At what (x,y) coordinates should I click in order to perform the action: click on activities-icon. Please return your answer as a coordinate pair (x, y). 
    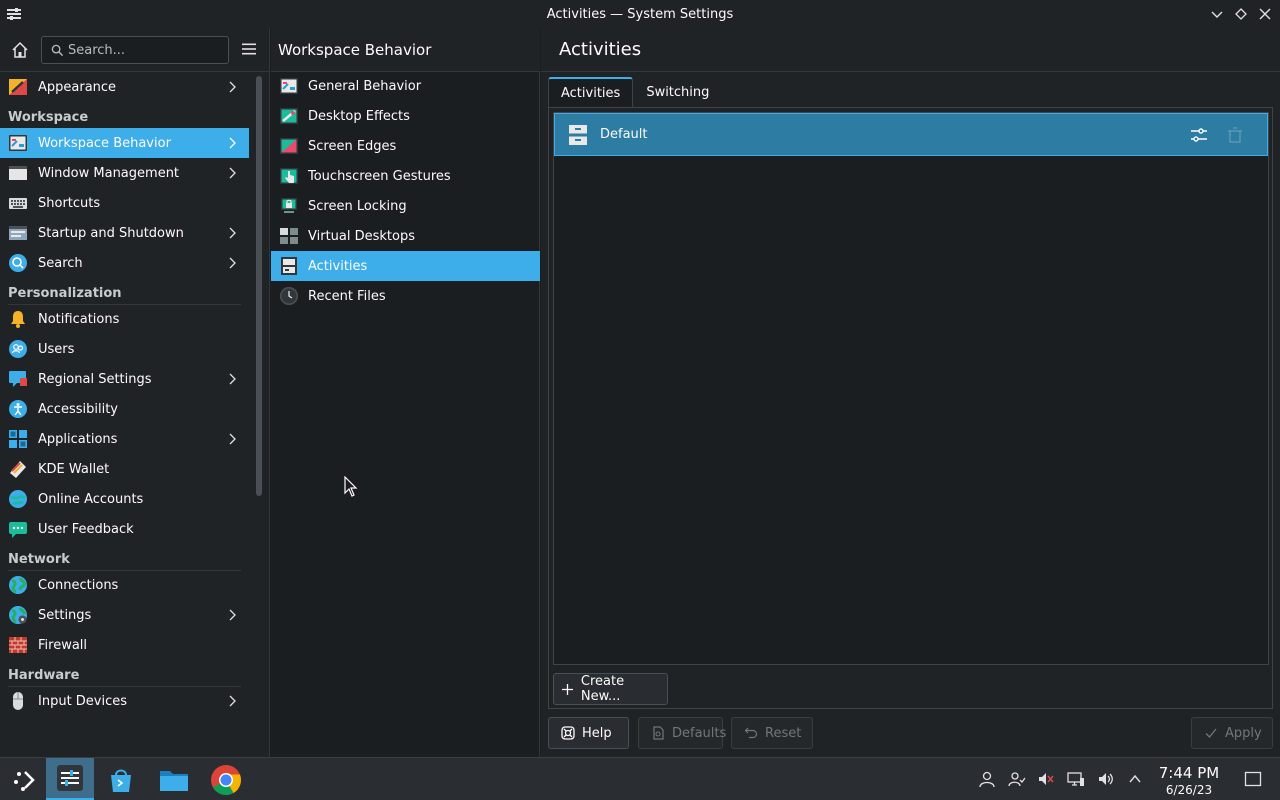
    Looking at the image, I should click on (289, 266).